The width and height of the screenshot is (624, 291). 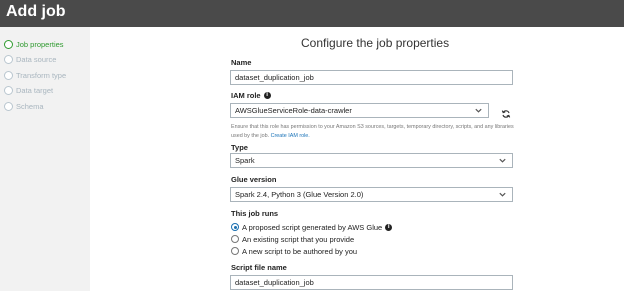 I want to click on name-label-text: Name, so click(x=241, y=62).